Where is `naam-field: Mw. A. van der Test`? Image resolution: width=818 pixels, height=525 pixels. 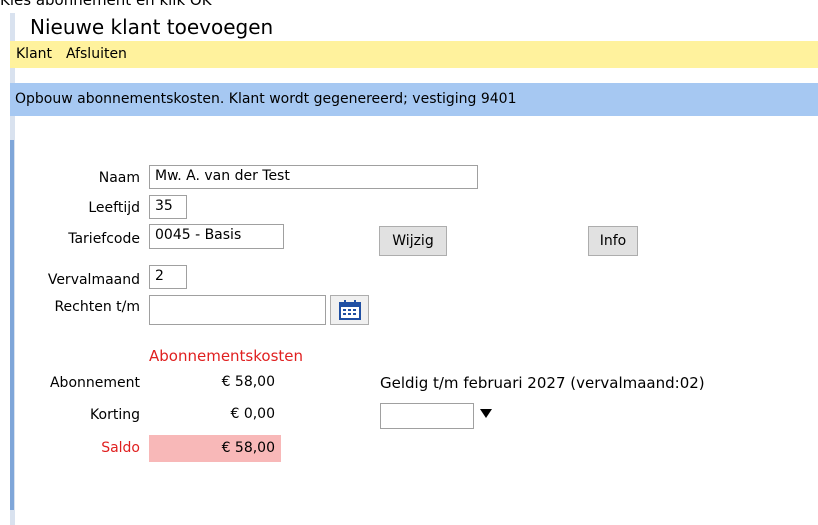
naam-field: Mw. A. van der Test is located at coordinates (313, 177).